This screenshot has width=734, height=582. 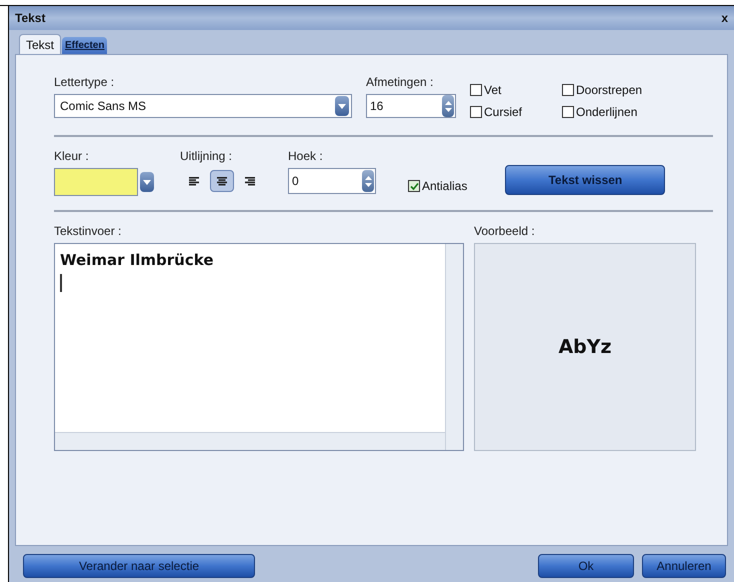 I want to click on font-dropdown: Comic Sans MS, so click(x=203, y=106).